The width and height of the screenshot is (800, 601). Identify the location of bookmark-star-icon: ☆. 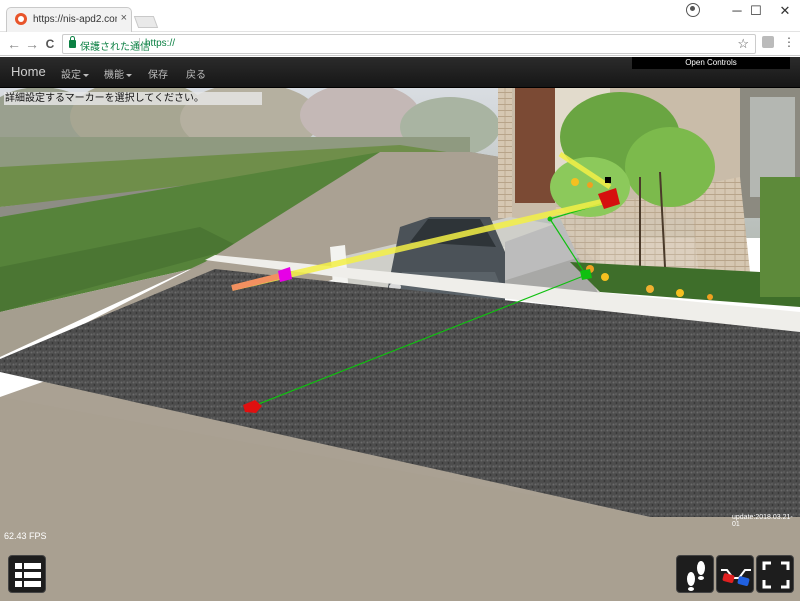
(743, 44).